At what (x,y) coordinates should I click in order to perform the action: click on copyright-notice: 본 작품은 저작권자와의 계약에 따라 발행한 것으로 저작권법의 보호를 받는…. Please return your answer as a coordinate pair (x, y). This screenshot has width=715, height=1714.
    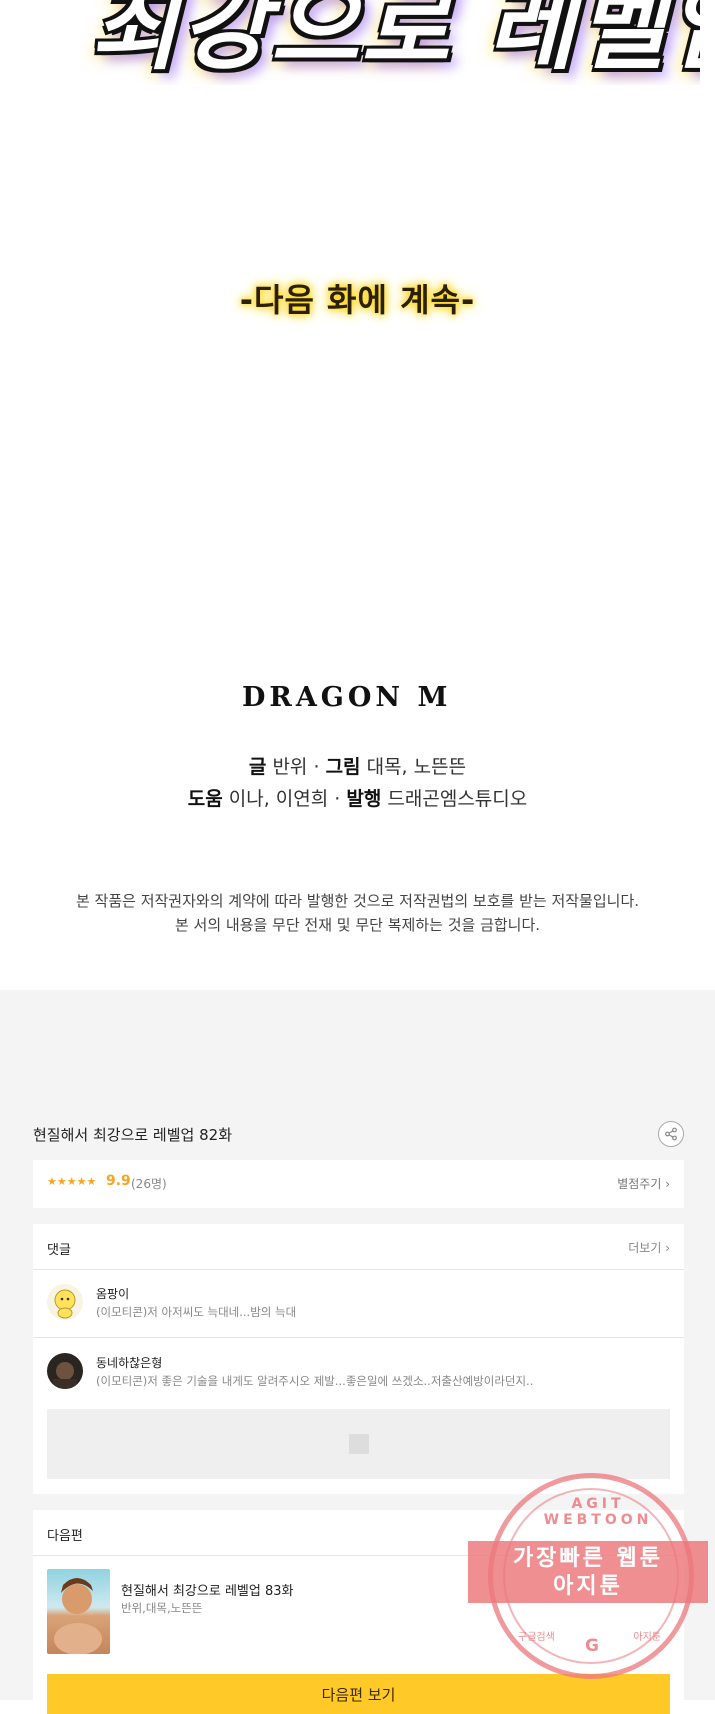
    Looking at the image, I should click on (357, 913).